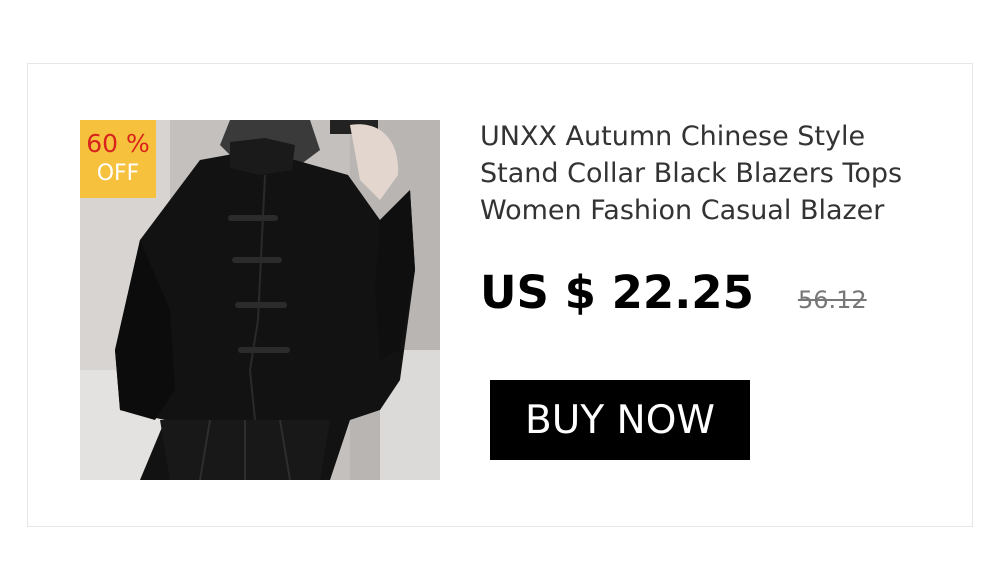 This screenshot has width=1000, height=580. I want to click on discount-off-label: OFF, so click(118, 173).